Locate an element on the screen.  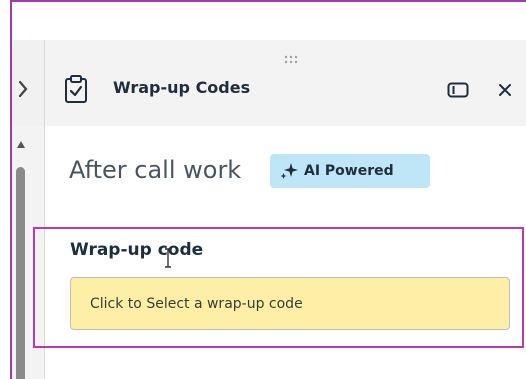
ai-badge-label: AI Powered is located at coordinates (349, 171).